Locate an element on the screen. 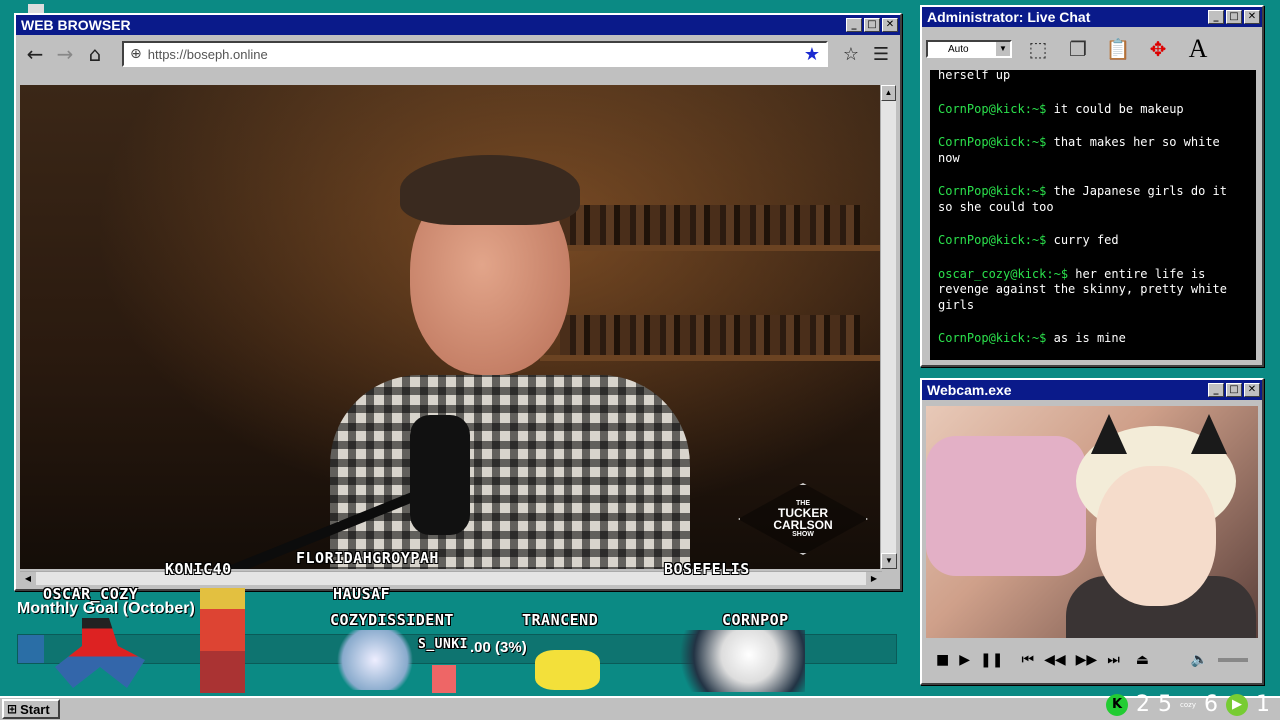 The image size is (1280, 720). microphone is located at coordinates (440, 475).